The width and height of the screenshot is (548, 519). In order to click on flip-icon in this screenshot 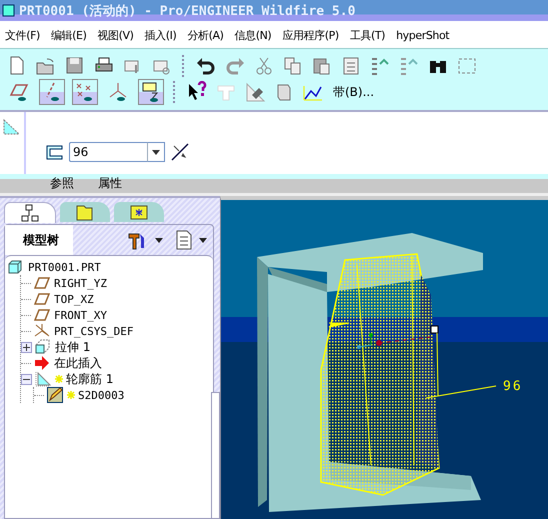, I will do `click(180, 152)`.